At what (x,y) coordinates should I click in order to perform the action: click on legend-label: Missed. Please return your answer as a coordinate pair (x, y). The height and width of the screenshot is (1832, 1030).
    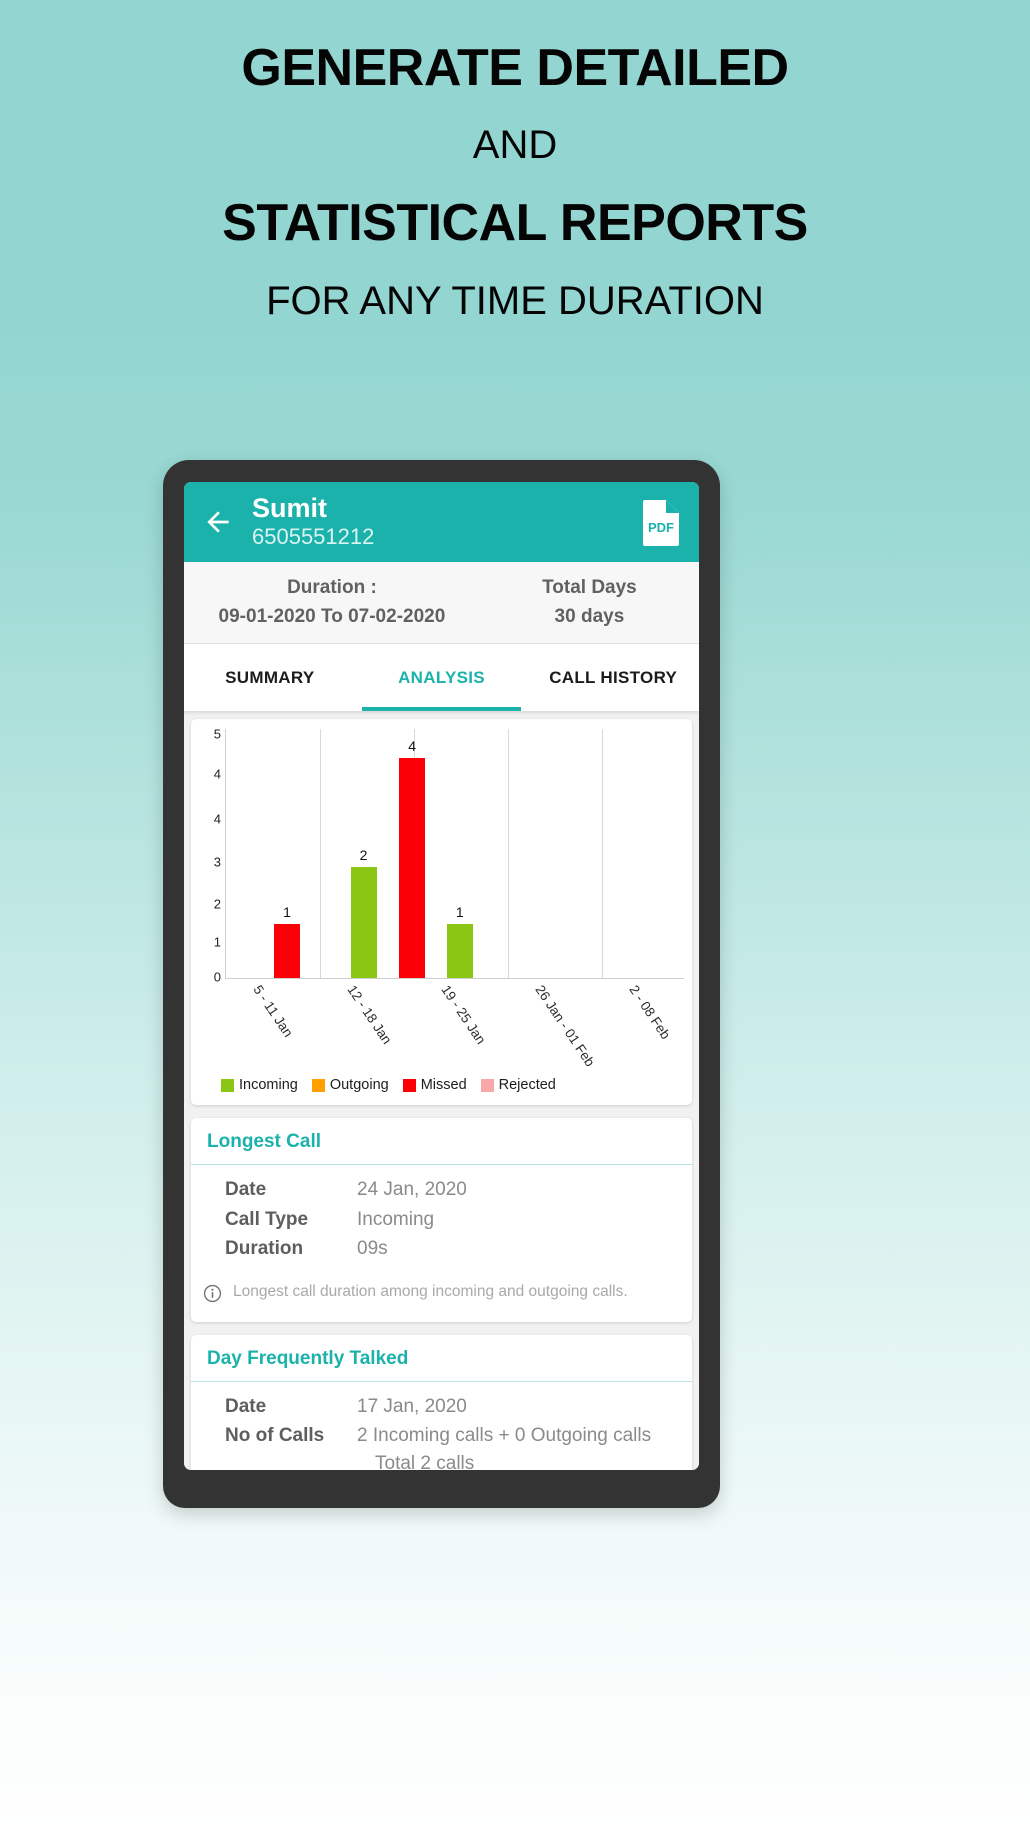
    Looking at the image, I should click on (443, 1085).